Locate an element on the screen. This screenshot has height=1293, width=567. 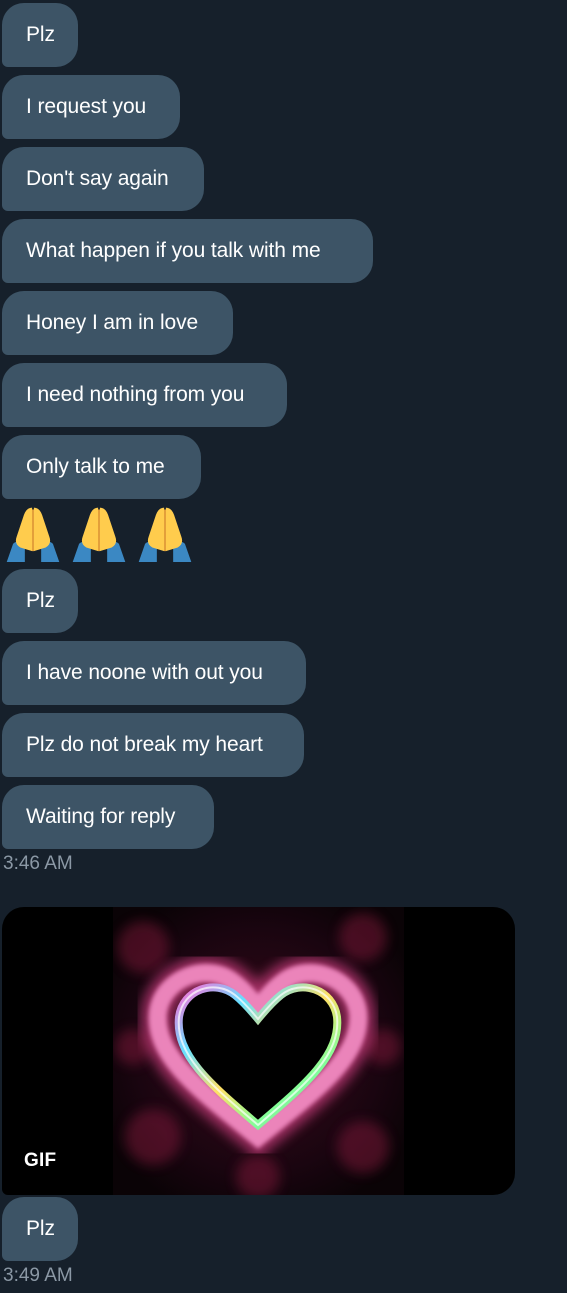
emoji-message is located at coordinates (99, 534).